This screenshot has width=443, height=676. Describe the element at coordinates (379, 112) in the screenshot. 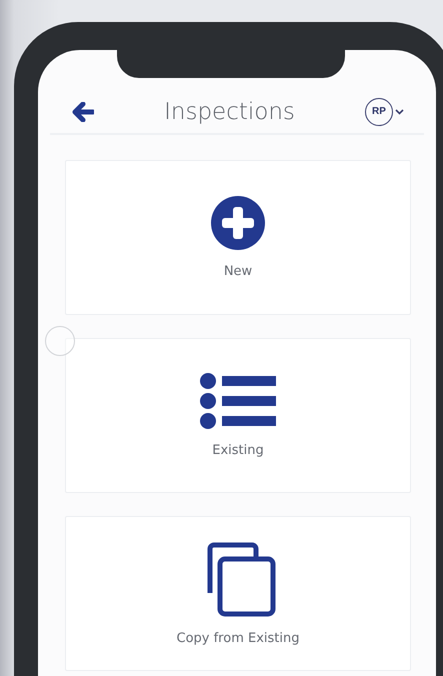

I see `avatar-initials: RP` at that location.